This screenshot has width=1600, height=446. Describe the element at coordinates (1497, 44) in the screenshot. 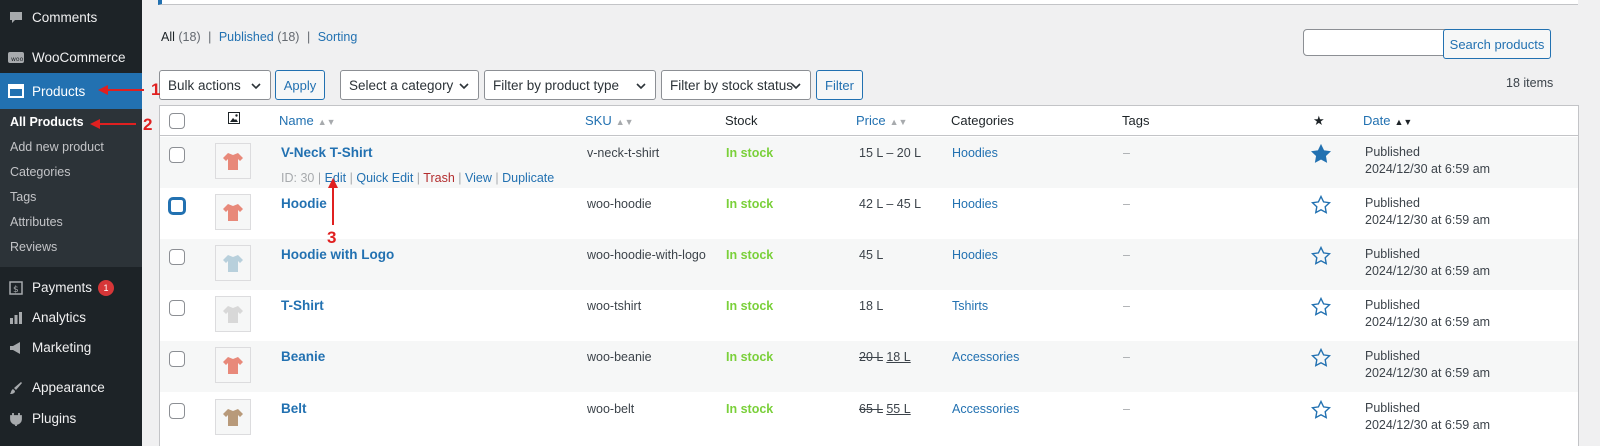

I see `search-products-button: Search products` at that location.